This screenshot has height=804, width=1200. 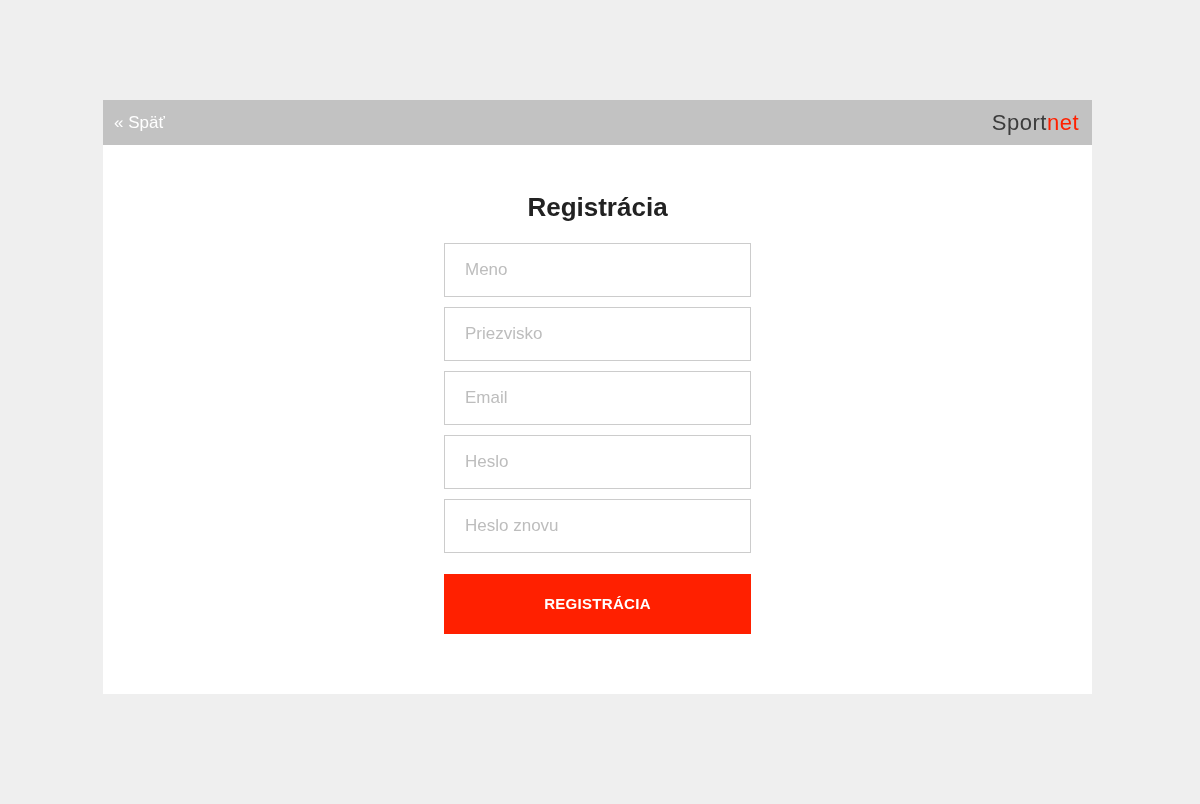 What do you see at coordinates (597, 526) in the screenshot?
I see `input-field: Heslo znovu` at bounding box center [597, 526].